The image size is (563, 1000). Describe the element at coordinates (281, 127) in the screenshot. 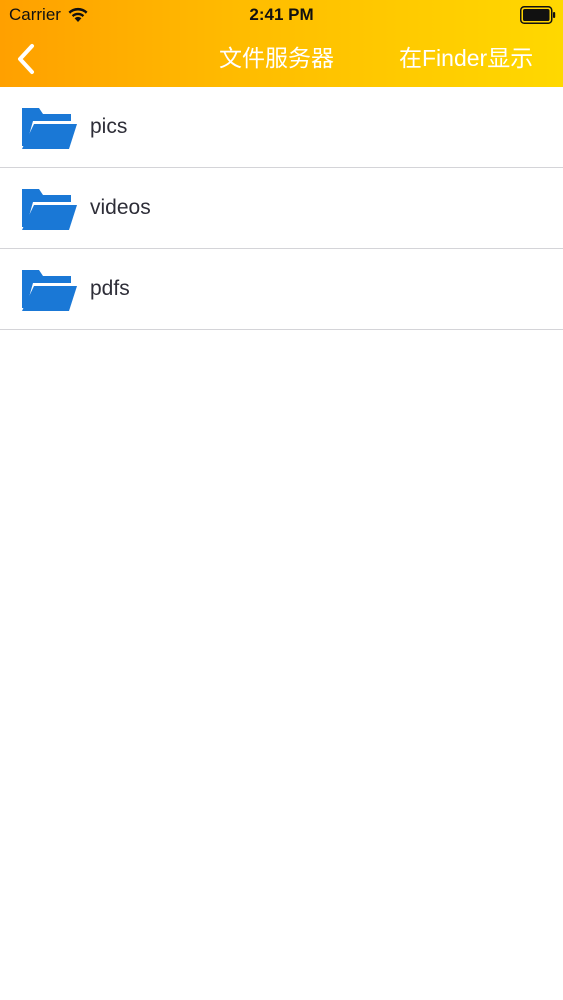

I see `list-item: pics` at that location.